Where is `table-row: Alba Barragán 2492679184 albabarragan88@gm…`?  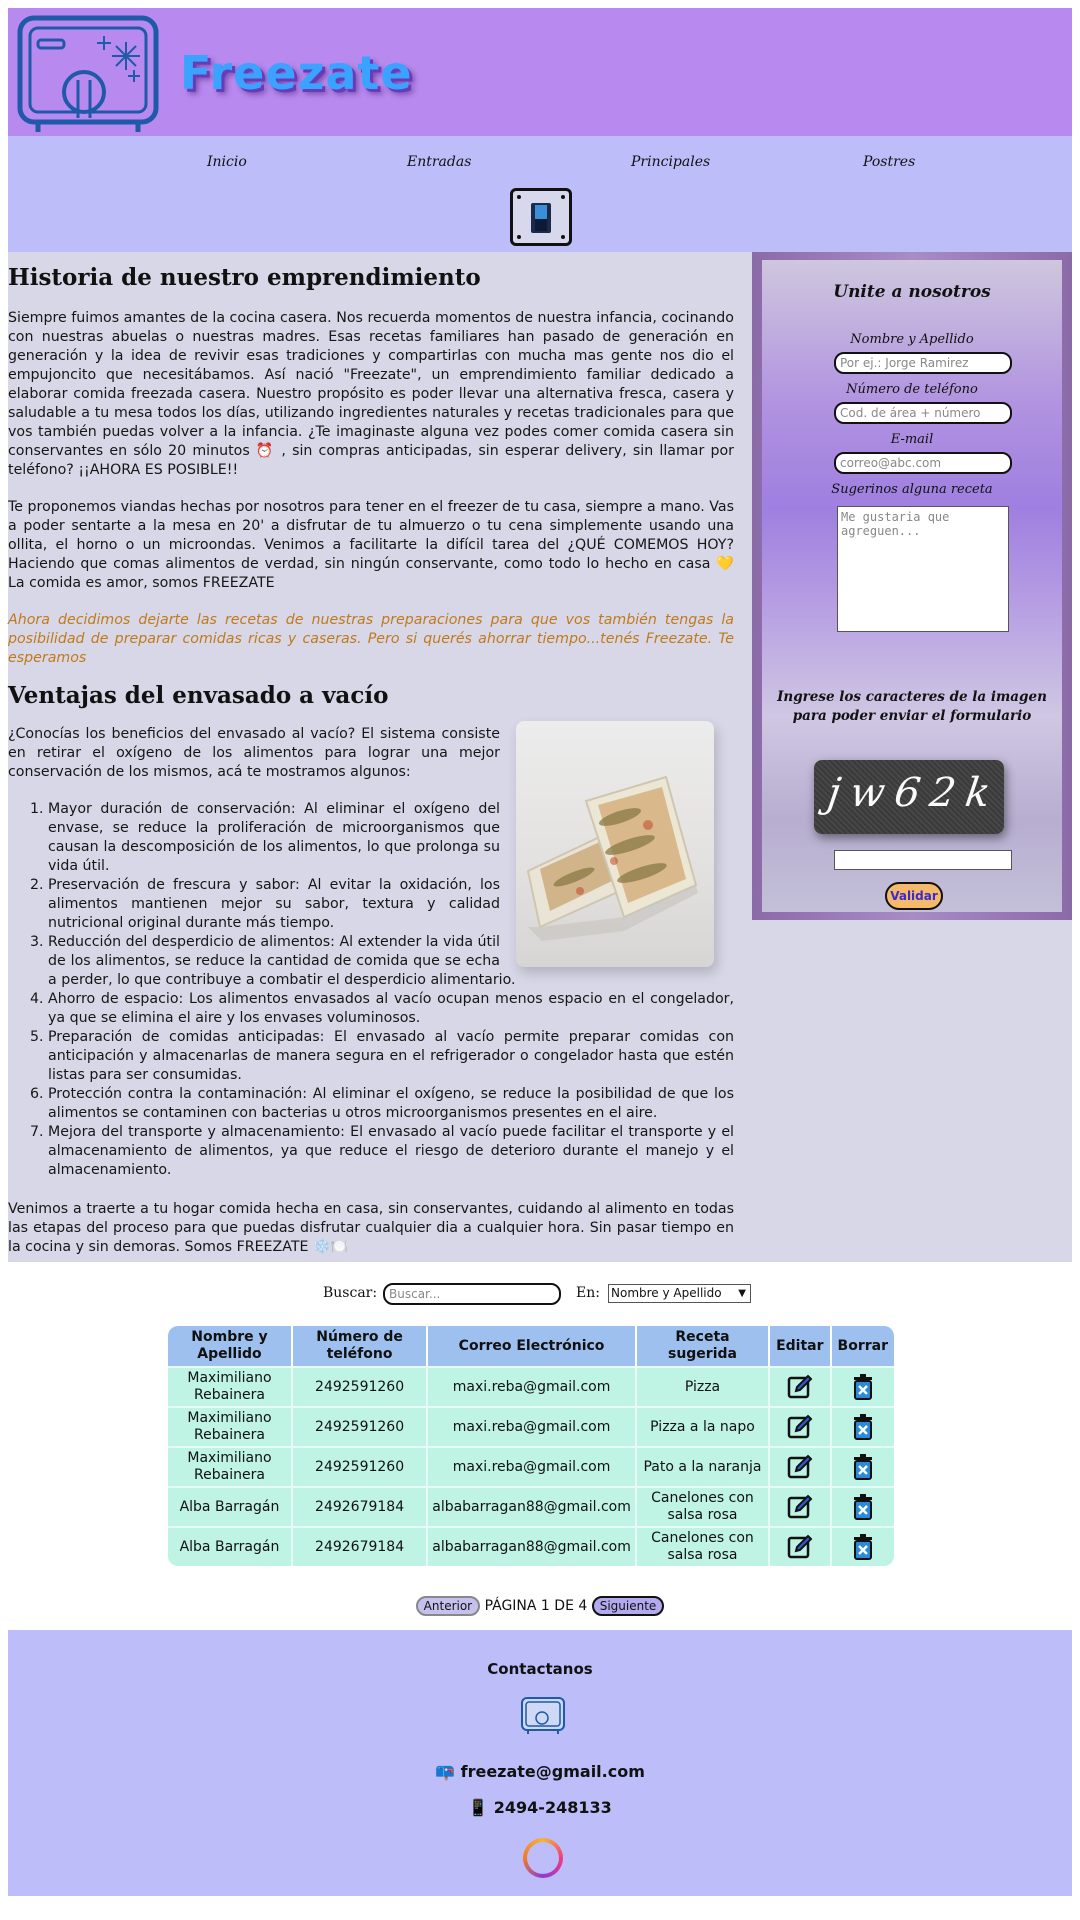
table-row: Alba Barragán 2492679184 albabarragan88@gm… is located at coordinates (531, 1546).